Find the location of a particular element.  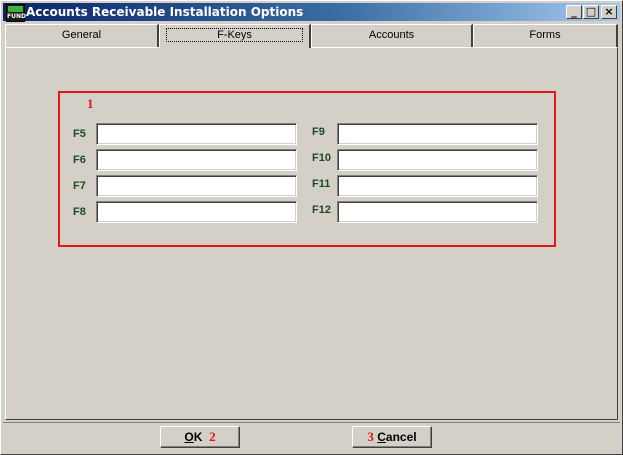

tab-accounts: Accounts is located at coordinates (392, 35).